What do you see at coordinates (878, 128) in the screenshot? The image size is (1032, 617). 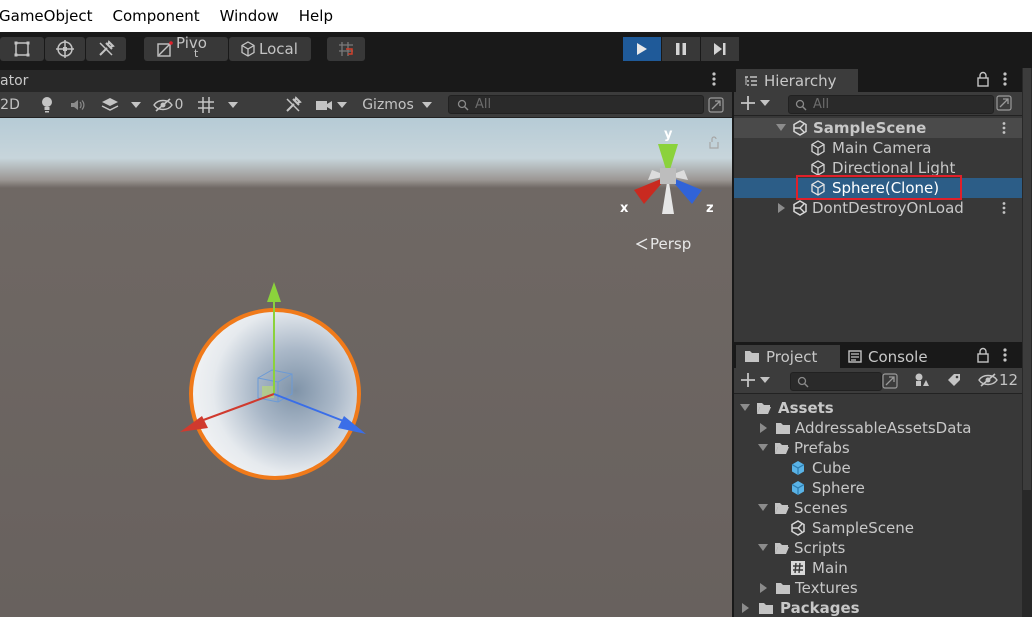 I see `hierarchy-scene-row: SampleScene` at bounding box center [878, 128].